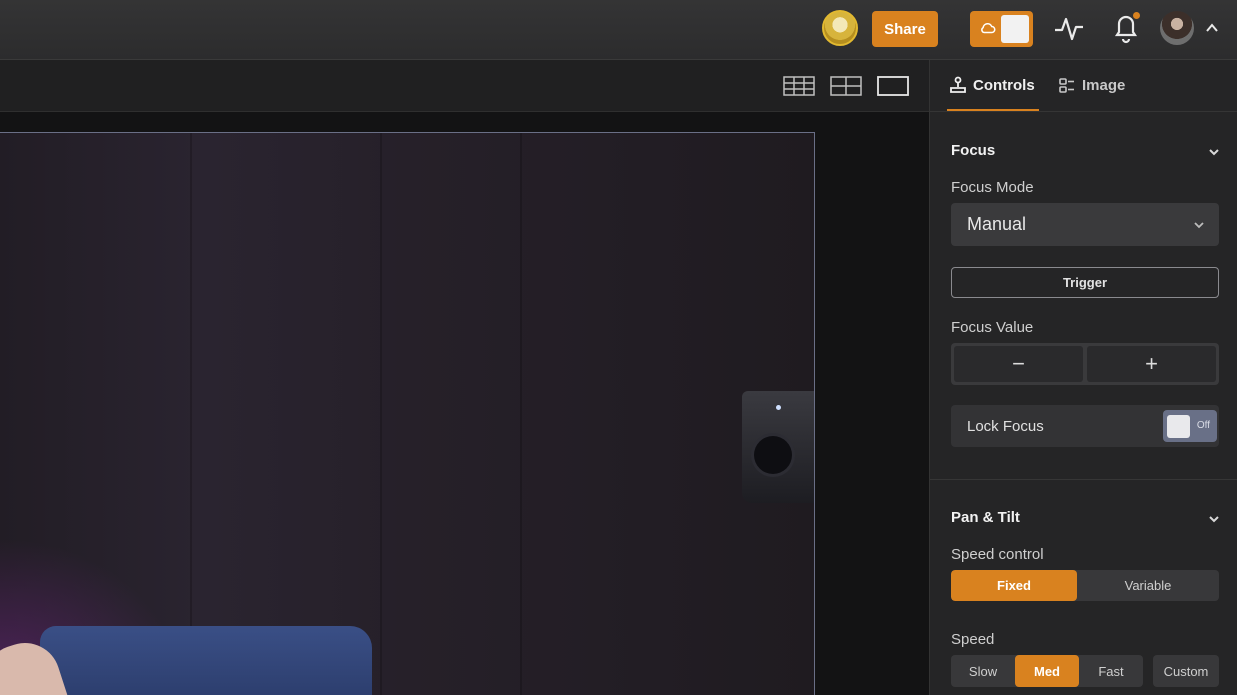 The width and height of the screenshot is (1237, 695). What do you see at coordinates (1104, 85) in the screenshot?
I see `tab-image-label: Image` at bounding box center [1104, 85].